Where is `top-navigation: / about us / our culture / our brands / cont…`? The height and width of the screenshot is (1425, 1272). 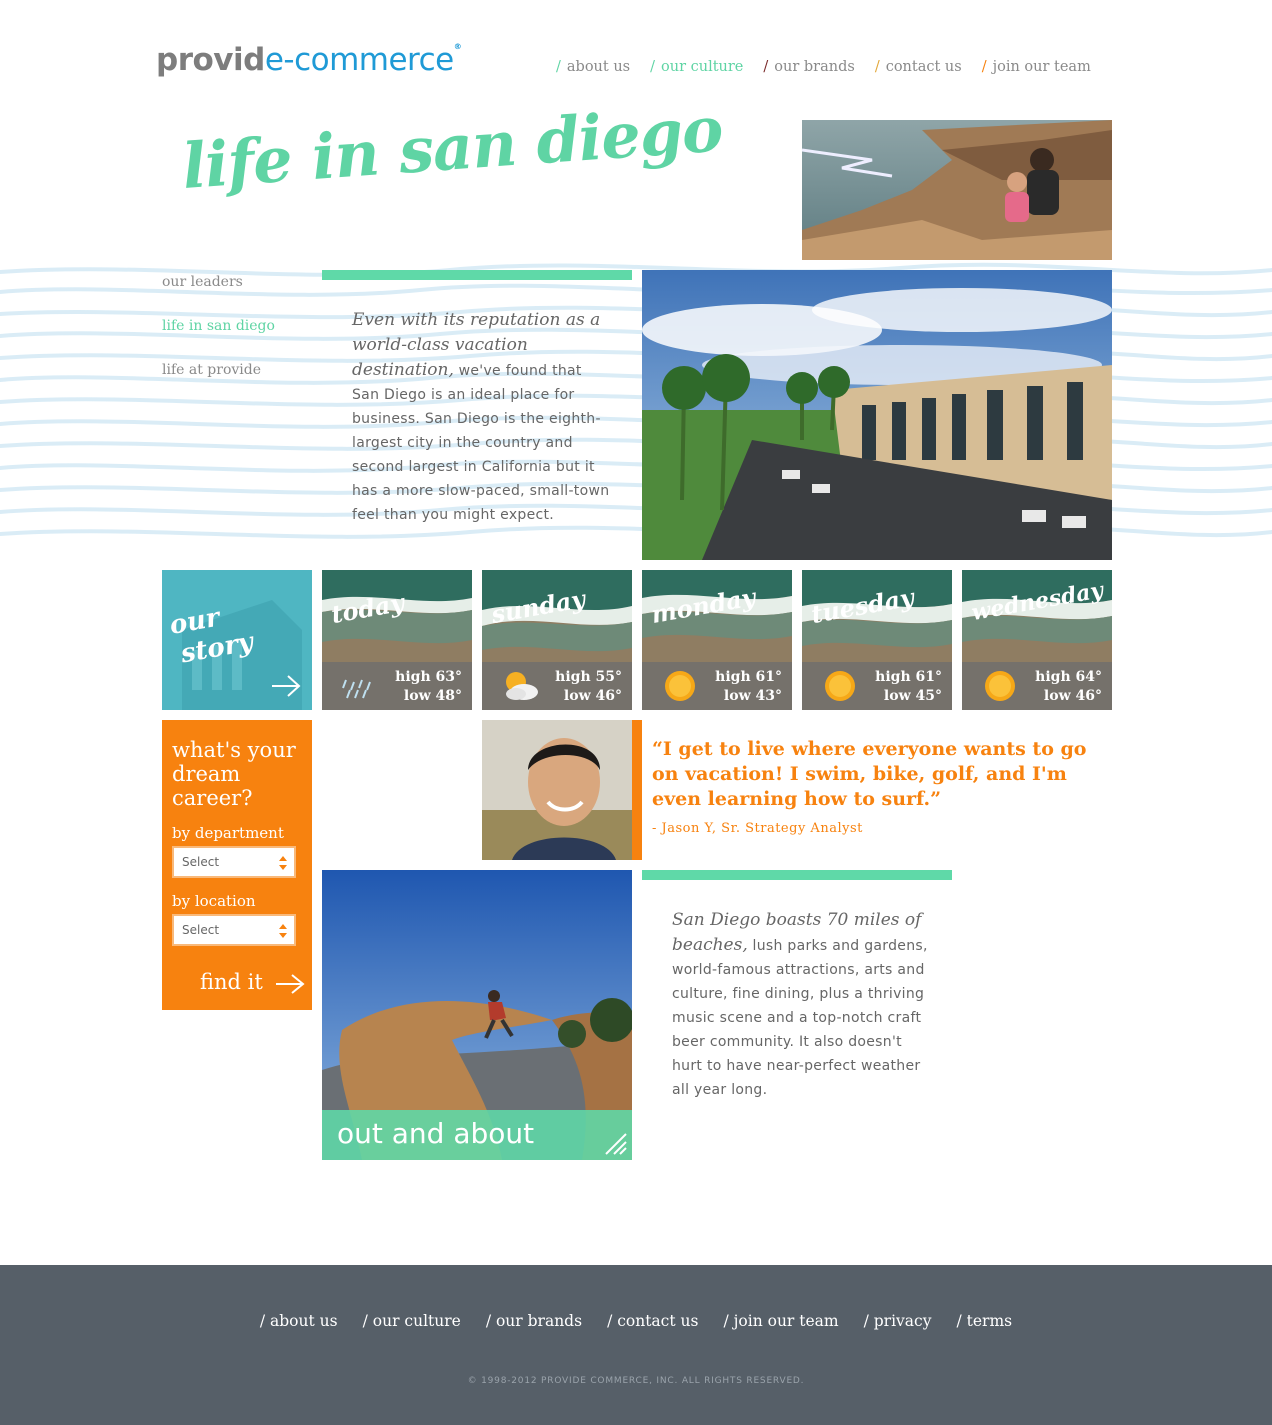
top-navigation: / about us / our culture / our brands / cont… is located at coordinates (823, 67).